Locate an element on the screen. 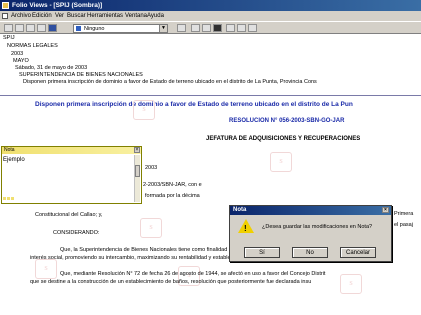  forward-icon is located at coordinates (41, 28).